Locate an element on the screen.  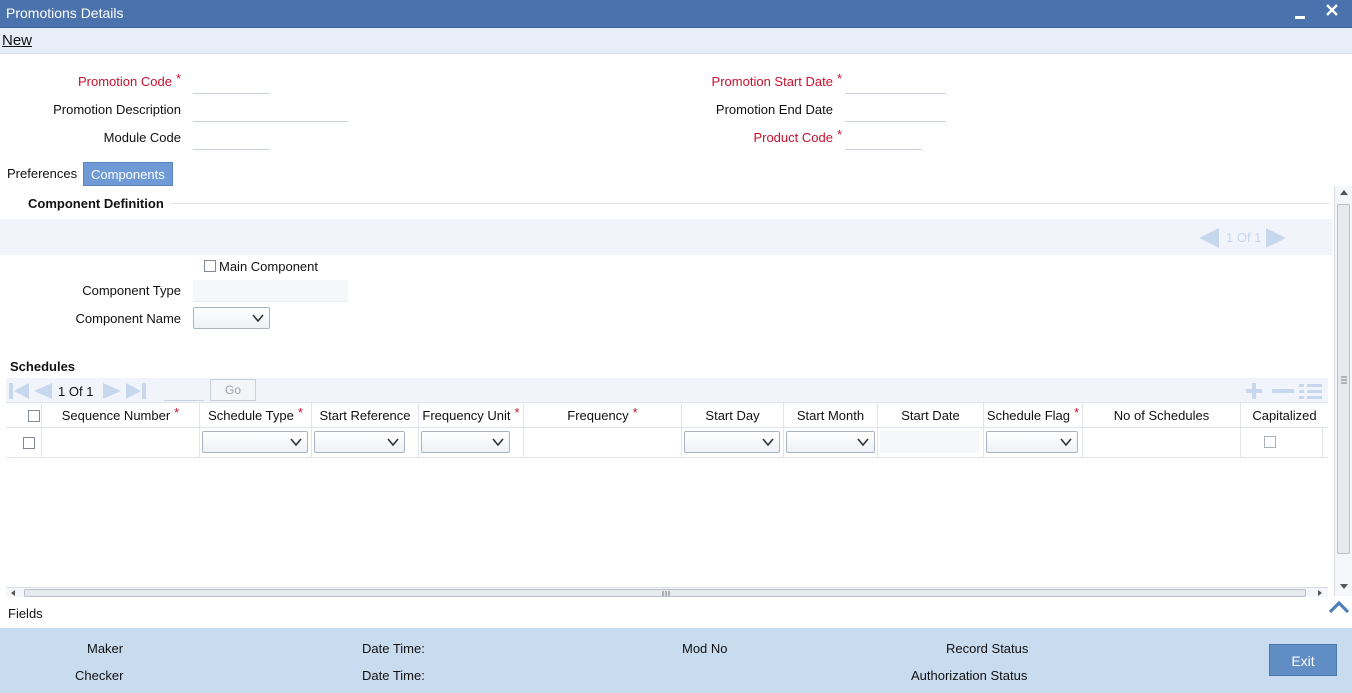
sequence-number-cell is located at coordinates (121, 443).